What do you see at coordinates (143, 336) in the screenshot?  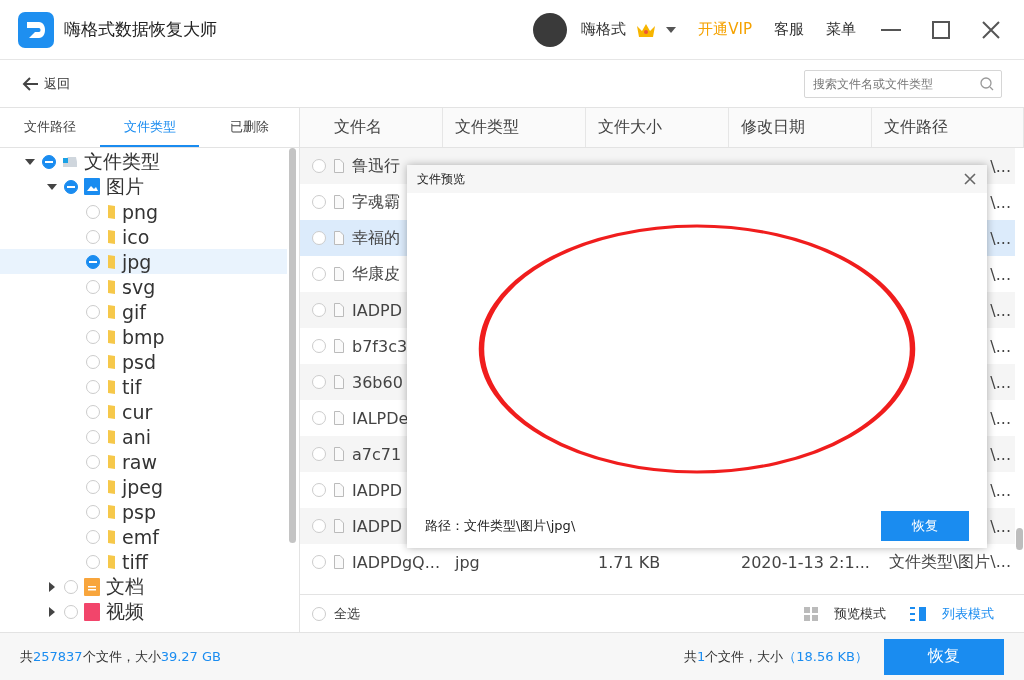 I see `tree-label: bmp` at bounding box center [143, 336].